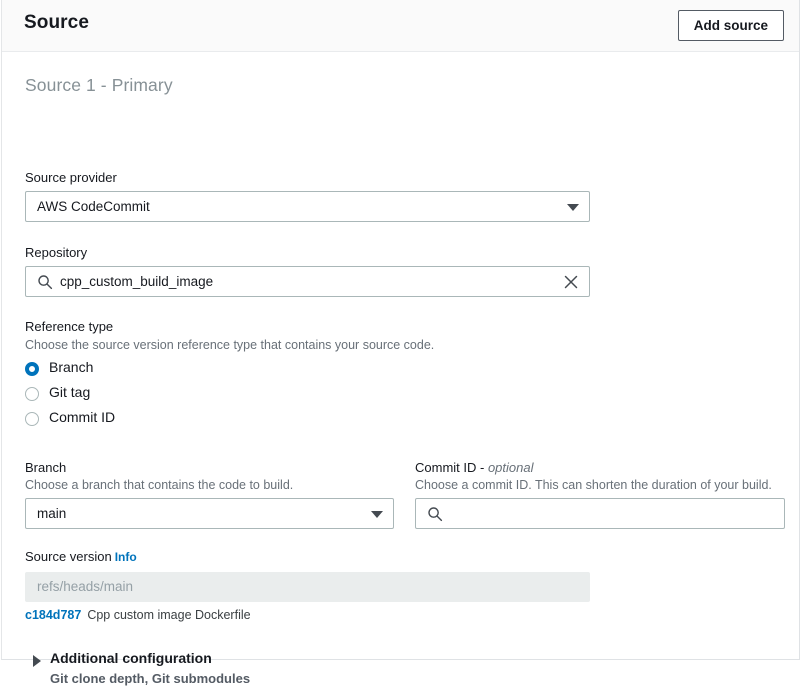  What do you see at coordinates (126, 557) in the screenshot?
I see `info-link: Info` at bounding box center [126, 557].